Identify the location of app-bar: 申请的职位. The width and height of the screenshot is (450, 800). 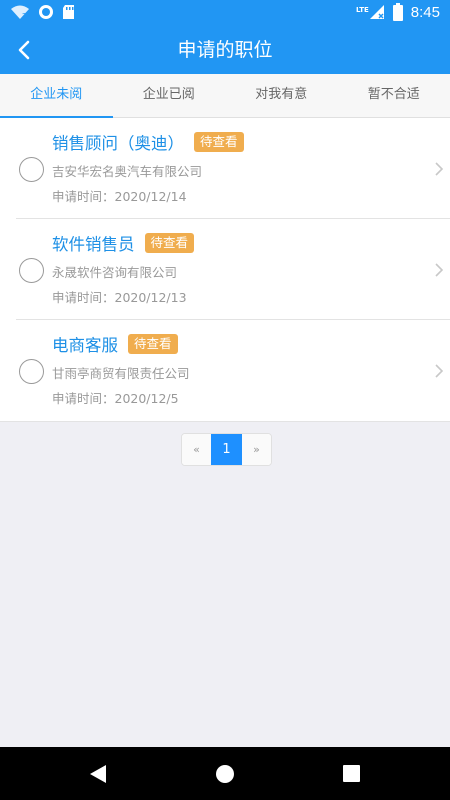
(225, 50).